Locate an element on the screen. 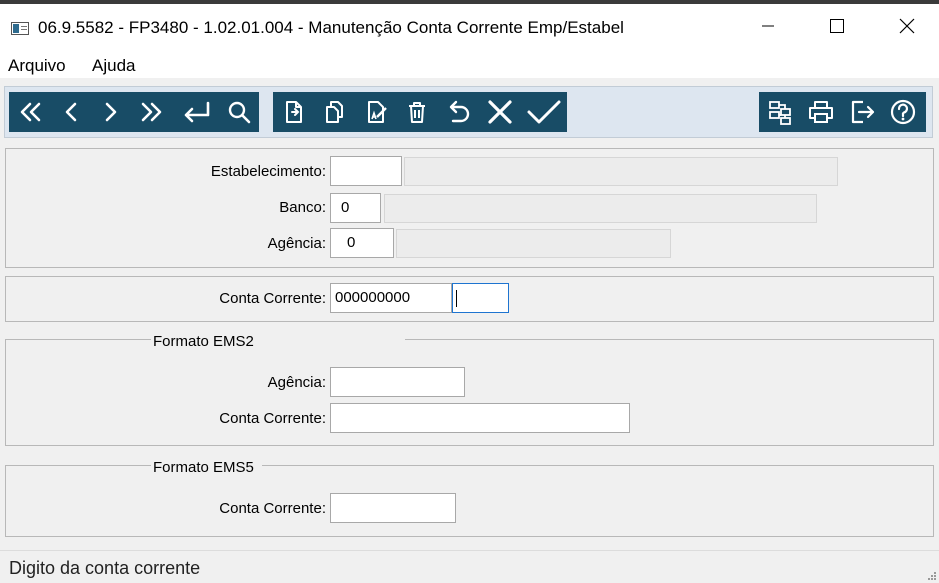  conta-corrente-input: 000000000 is located at coordinates (391, 298).